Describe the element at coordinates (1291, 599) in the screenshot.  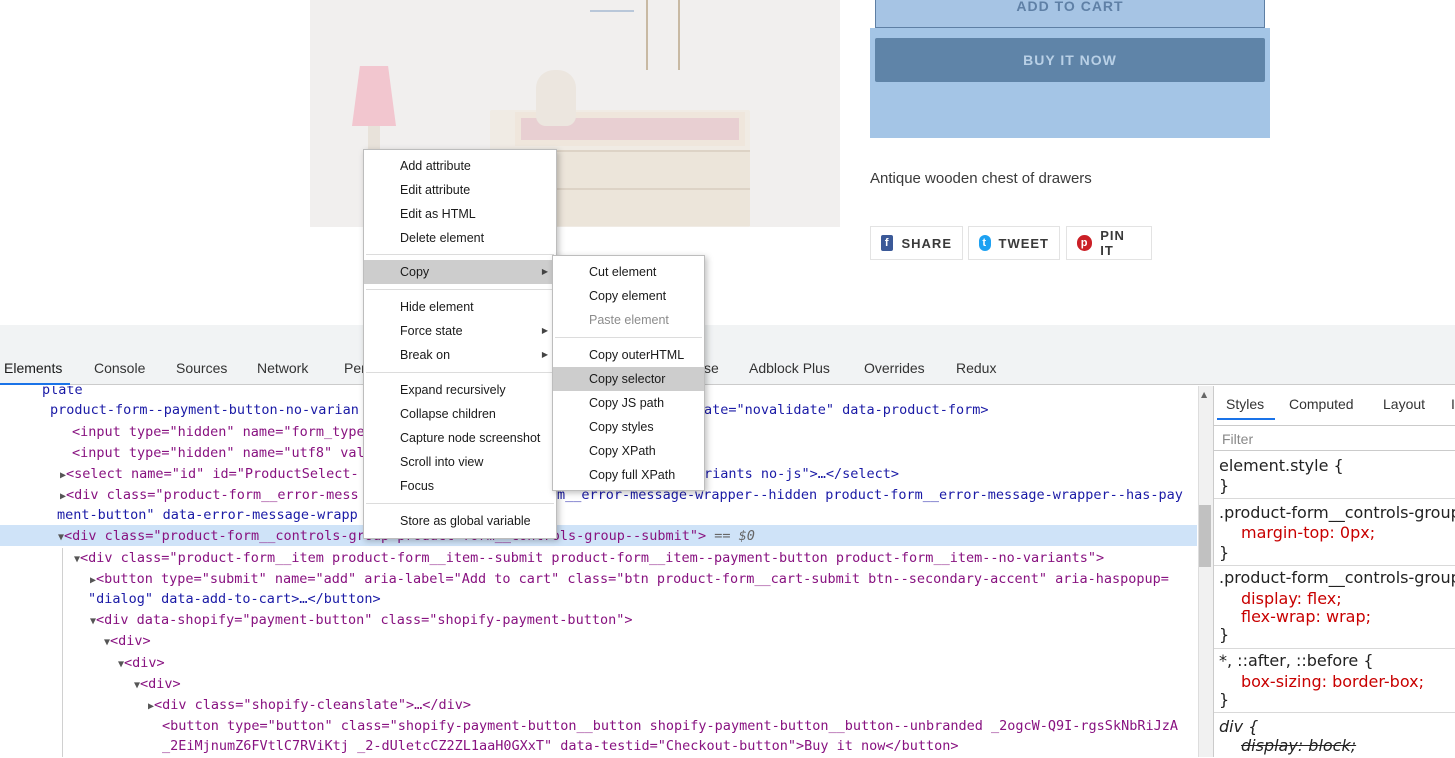
I see `style-property: display: flex;` at that location.